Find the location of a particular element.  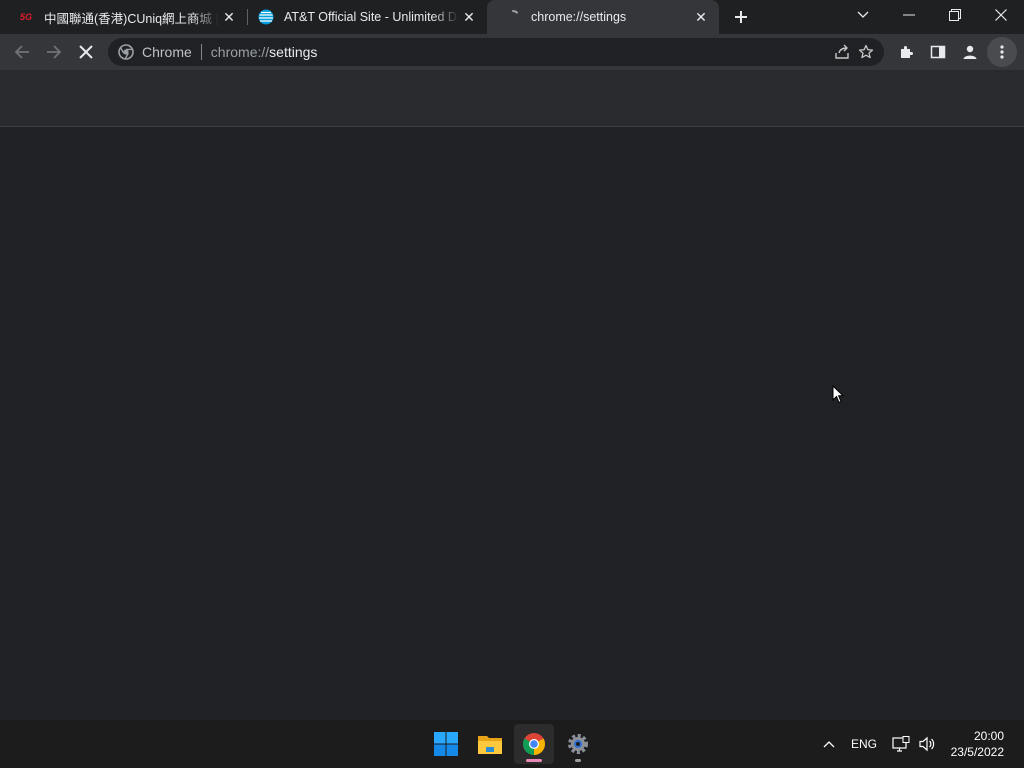

active-app-indicator is located at coordinates (534, 760).